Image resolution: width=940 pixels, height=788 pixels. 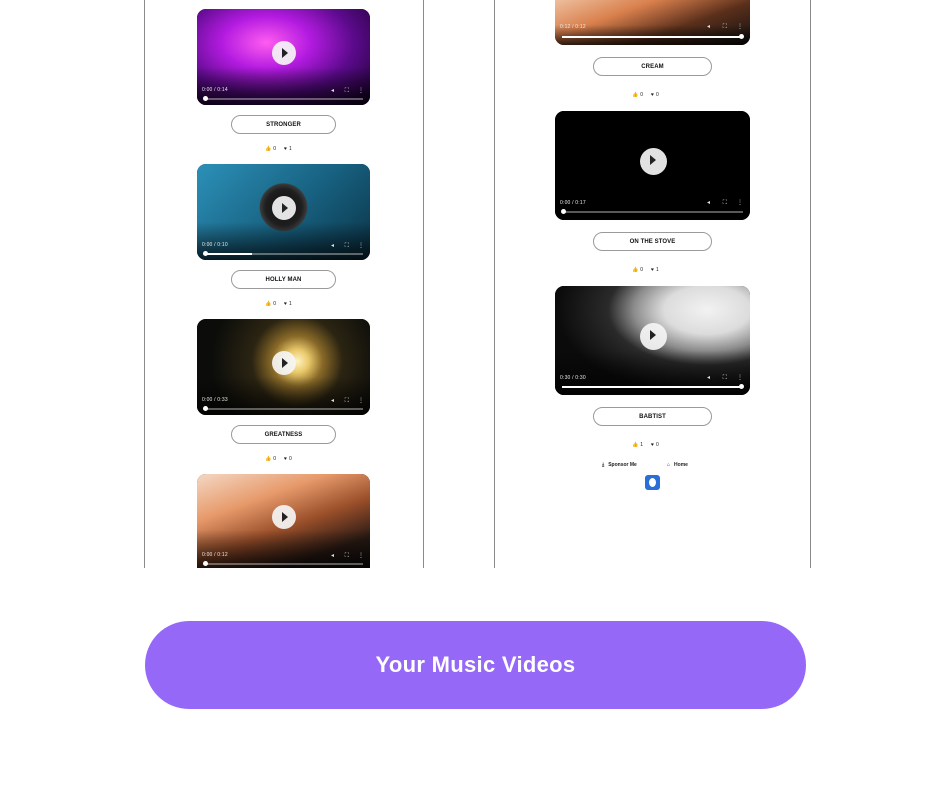 What do you see at coordinates (603, 465) in the screenshot?
I see `sponsor-icon: ⤓` at bounding box center [603, 465].